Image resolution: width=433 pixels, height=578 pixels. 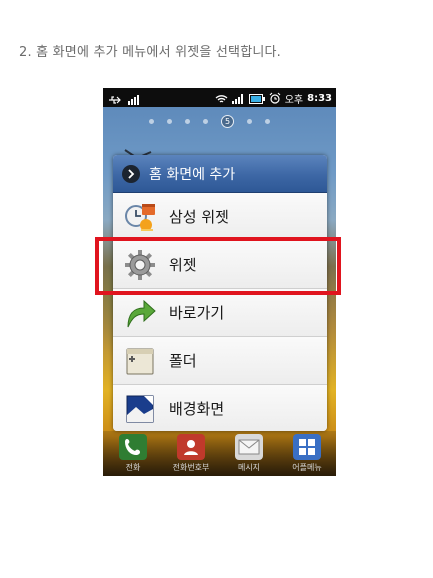 I want to click on instruction-text: 2. 홈 화면에 추가 메뉴에서 위젯을 선택합니다., so click(x=150, y=52).